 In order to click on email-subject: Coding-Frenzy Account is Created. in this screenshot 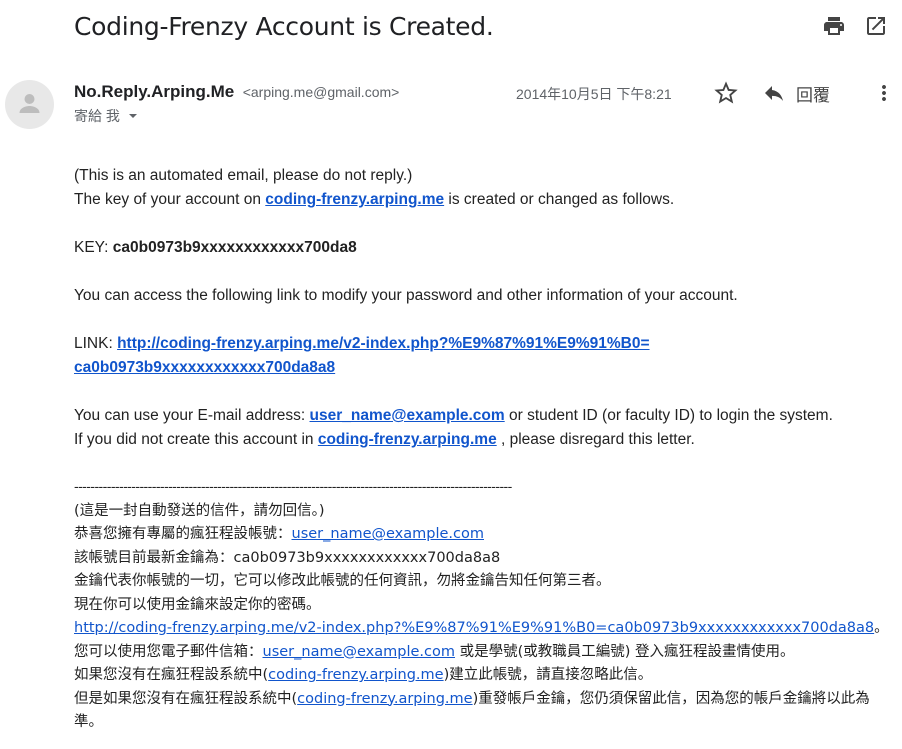, I will do `click(284, 26)`.